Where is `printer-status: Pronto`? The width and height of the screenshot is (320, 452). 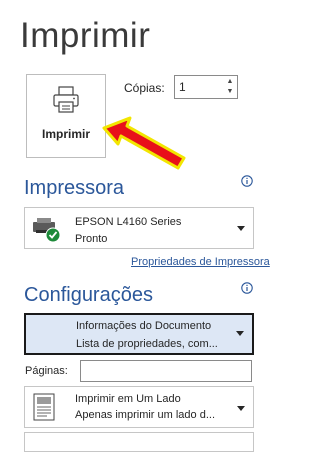
printer-status: Pronto is located at coordinates (91, 239).